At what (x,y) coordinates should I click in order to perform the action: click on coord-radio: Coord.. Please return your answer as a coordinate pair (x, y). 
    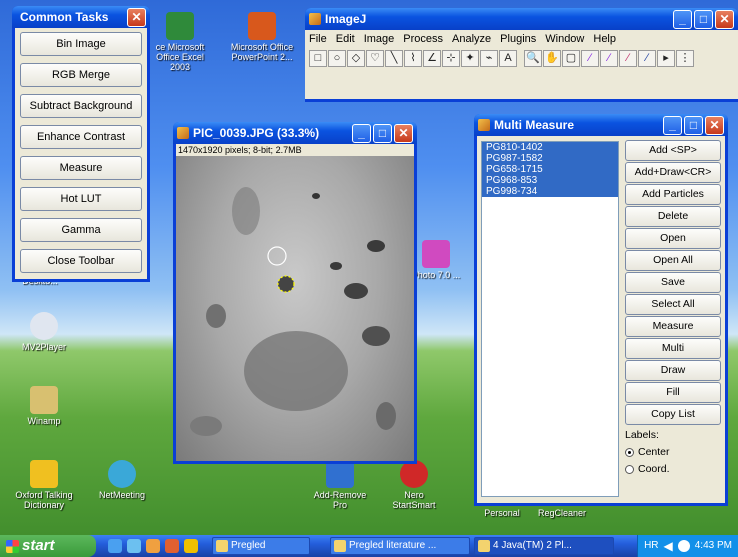
    Looking at the image, I should click on (673, 469).